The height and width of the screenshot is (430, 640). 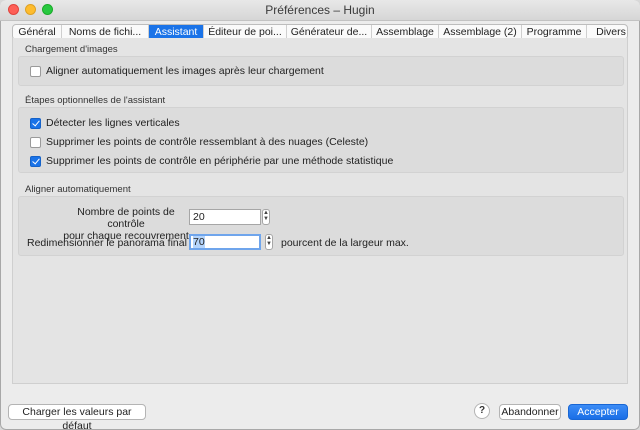 What do you see at coordinates (113, 123) in the screenshot?
I see `detect-vertical-lines-label: Détecter les lignes verticales` at bounding box center [113, 123].